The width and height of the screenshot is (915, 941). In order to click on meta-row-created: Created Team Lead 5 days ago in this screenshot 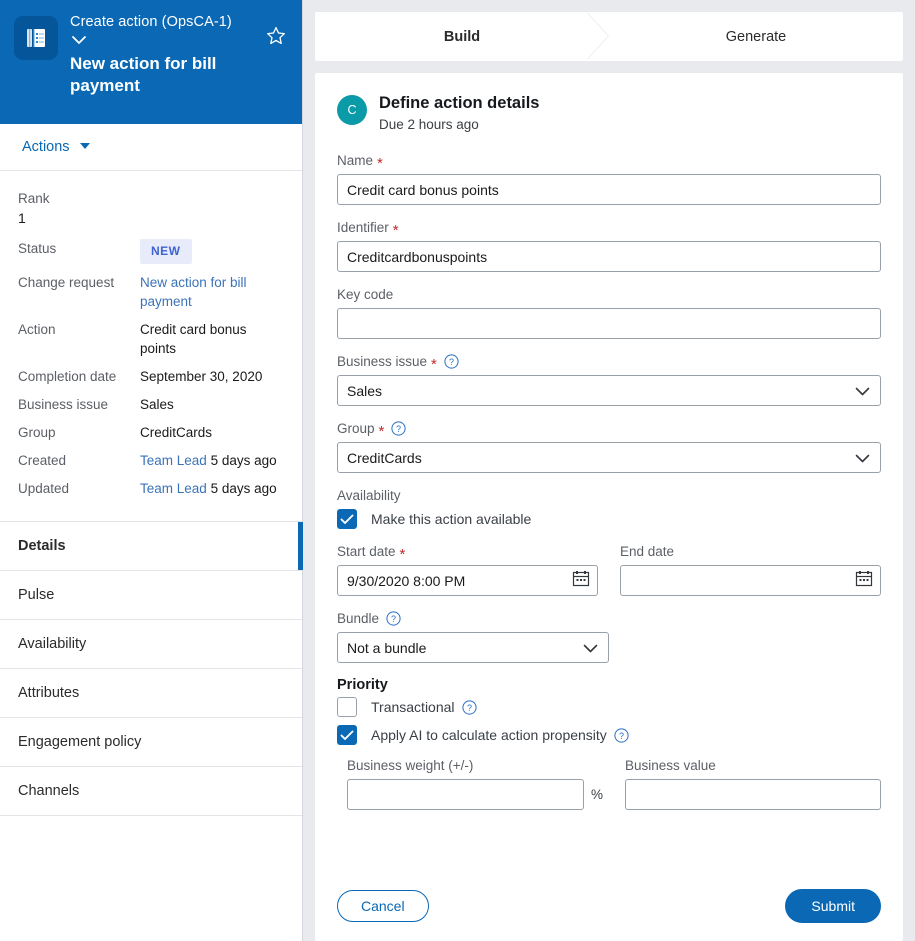, I will do `click(151, 460)`.